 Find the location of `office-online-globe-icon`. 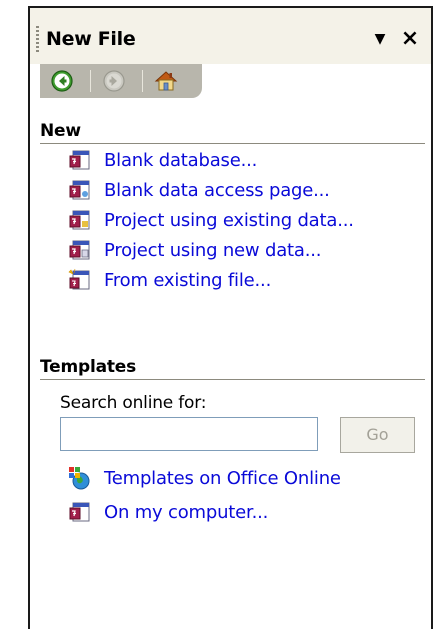

office-online-globe-icon is located at coordinates (79, 478).